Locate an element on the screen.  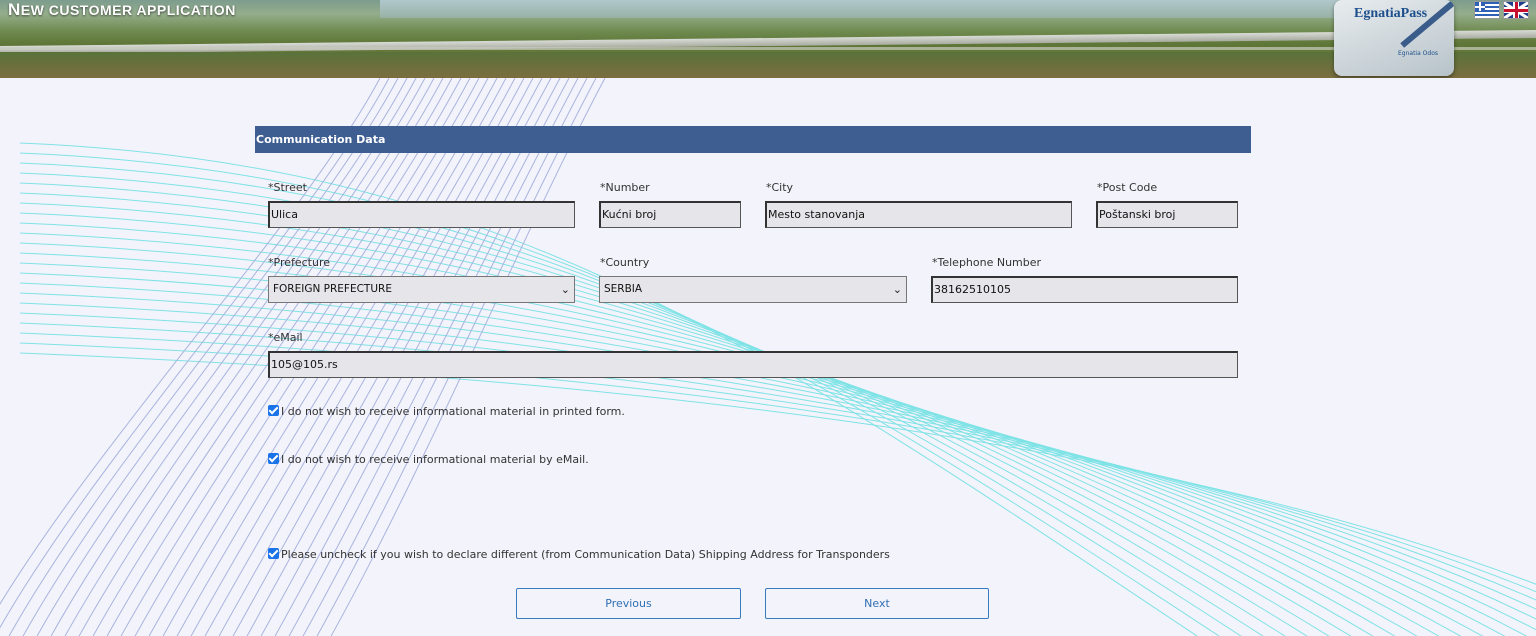
banner-sky is located at coordinates (880, 9).